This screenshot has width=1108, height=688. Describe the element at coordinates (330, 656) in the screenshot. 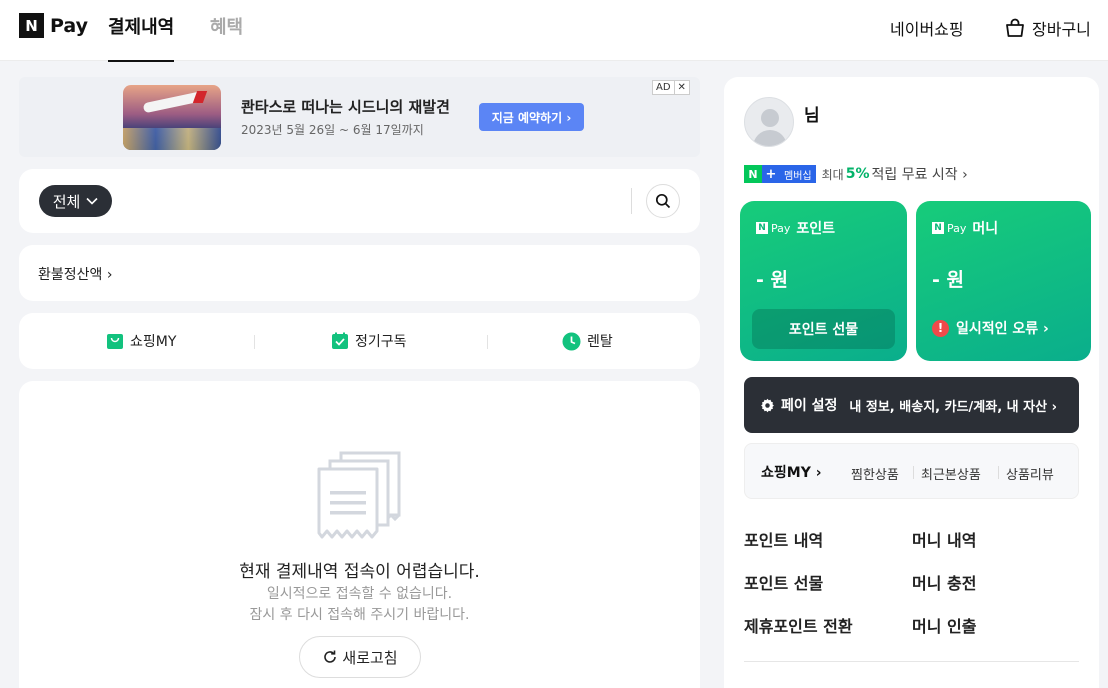

I see `refresh-icon` at that location.